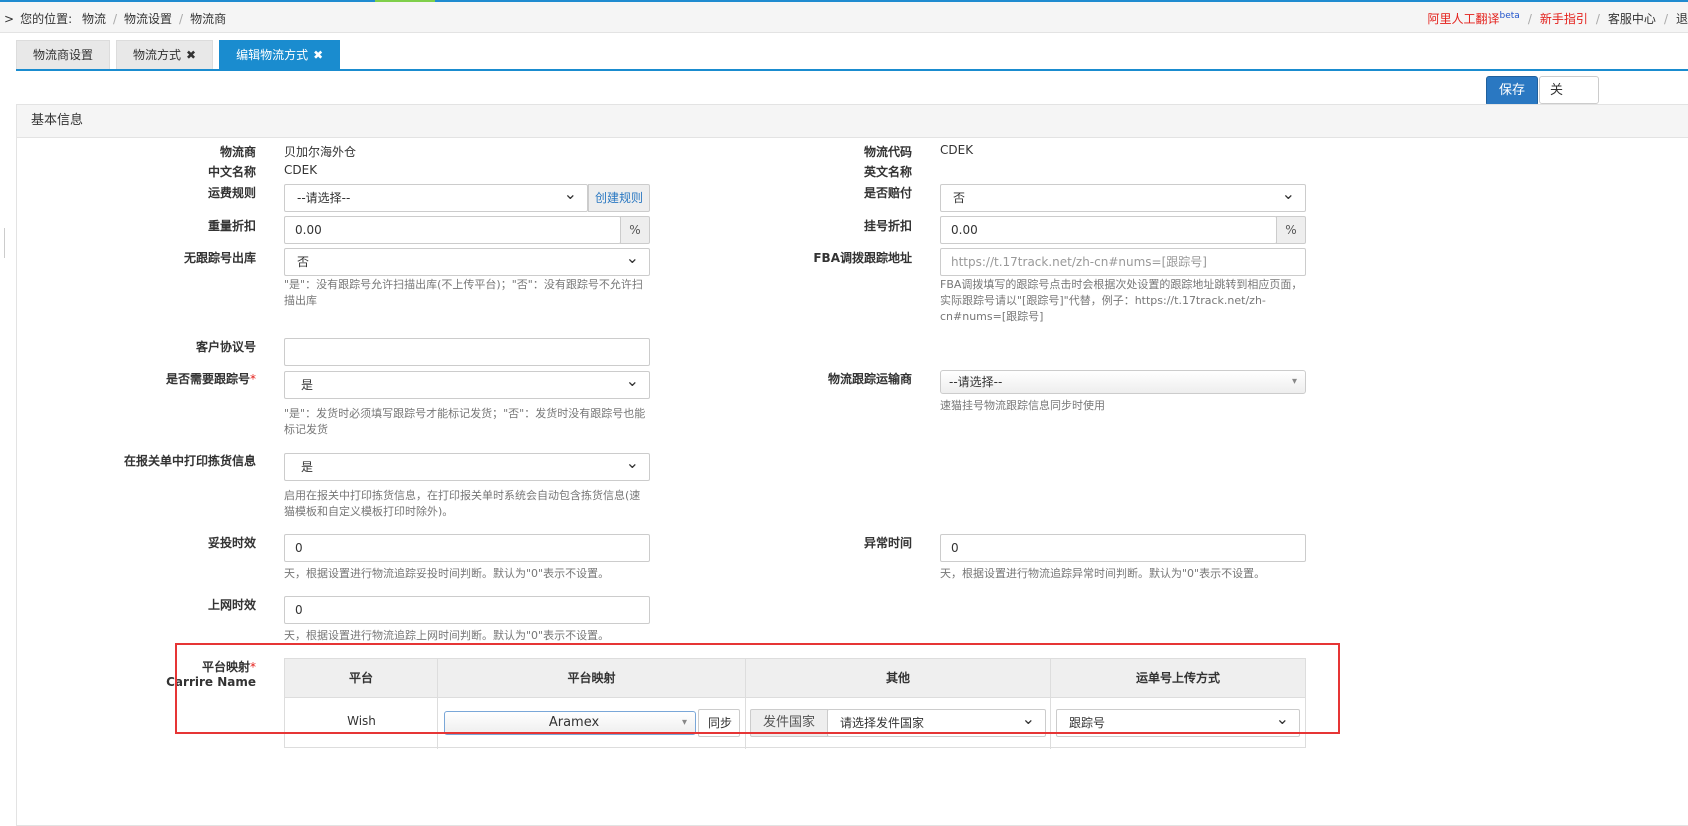 The height and width of the screenshot is (826, 1688). I want to click on tab-underline, so click(852, 70).